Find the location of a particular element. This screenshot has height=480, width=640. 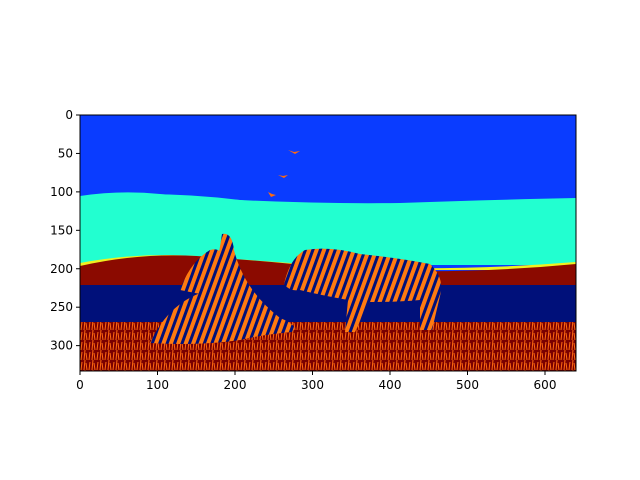

x-tick-label: 600 is located at coordinates (545, 385).